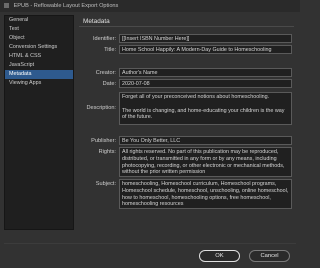 The width and height of the screenshot is (320, 268). Describe the element at coordinates (105, 184) in the screenshot. I see `subject-label: Subject:` at that location.